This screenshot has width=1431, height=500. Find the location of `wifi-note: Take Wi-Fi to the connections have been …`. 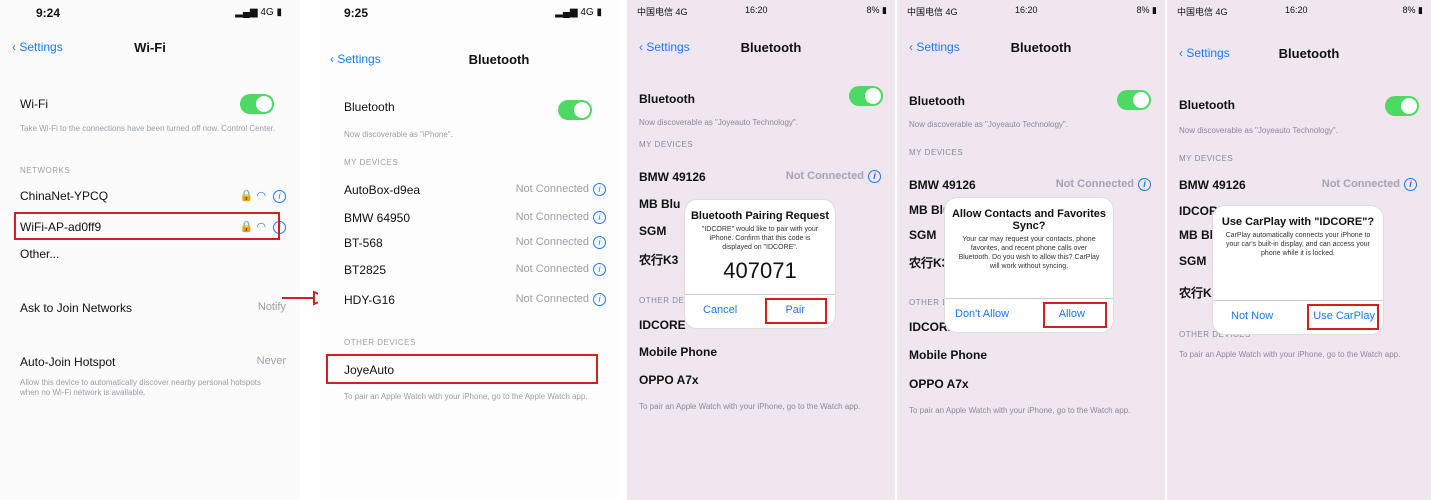

wifi-note: Take Wi-Fi to the connections have been … is located at coordinates (148, 128).